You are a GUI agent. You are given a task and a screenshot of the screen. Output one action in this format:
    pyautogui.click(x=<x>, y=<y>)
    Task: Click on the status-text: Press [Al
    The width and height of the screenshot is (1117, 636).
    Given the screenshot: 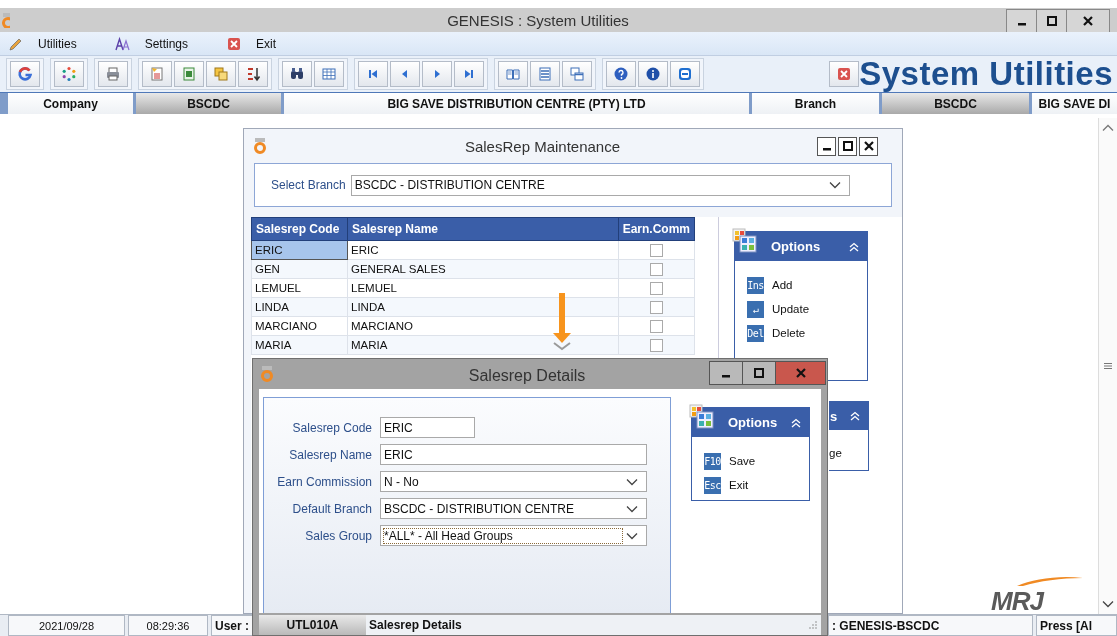 What is the action you would take?
    pyautogui.click(x=1076, y=625)
    